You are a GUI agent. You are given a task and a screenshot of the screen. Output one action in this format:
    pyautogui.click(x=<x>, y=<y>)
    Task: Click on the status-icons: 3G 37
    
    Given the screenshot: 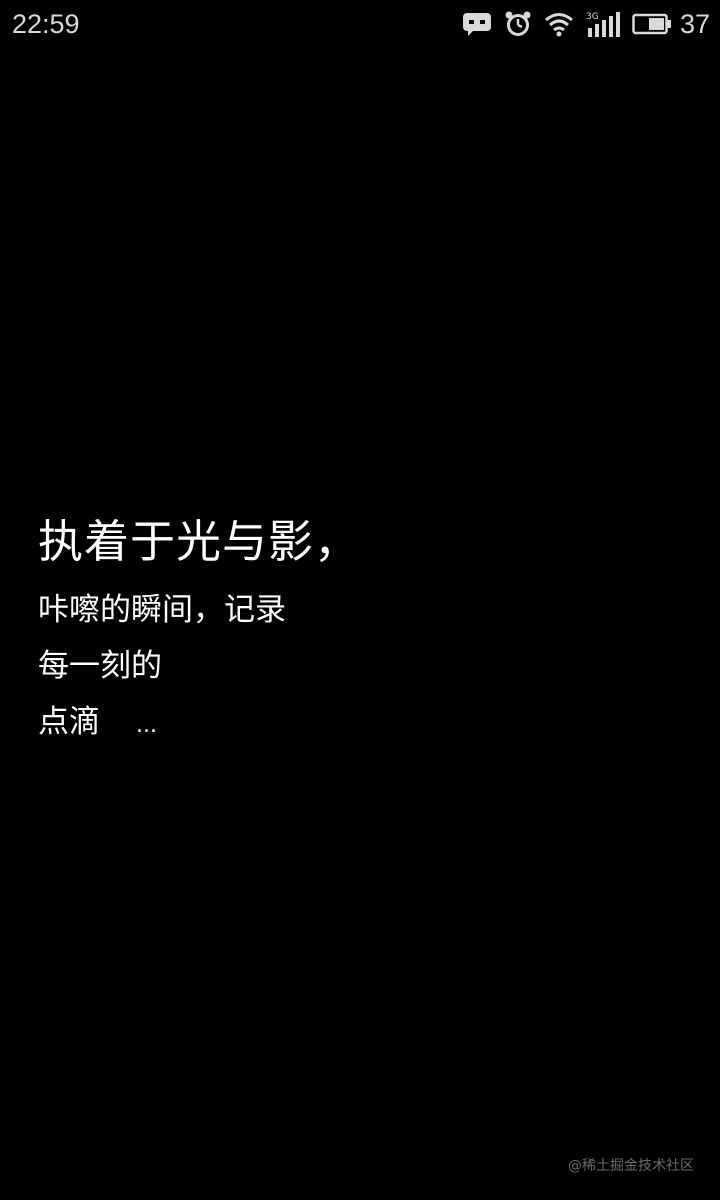 What is the action you would take?
    pyautogui.click(x=580, y=24)
    